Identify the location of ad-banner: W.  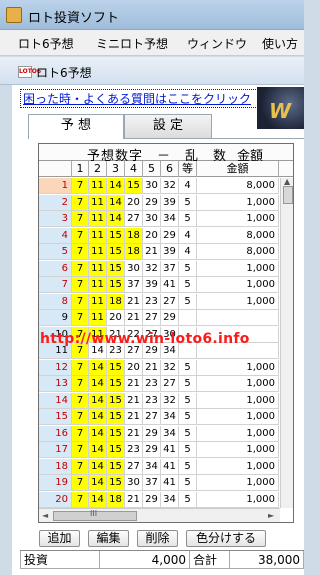
(280, 108).